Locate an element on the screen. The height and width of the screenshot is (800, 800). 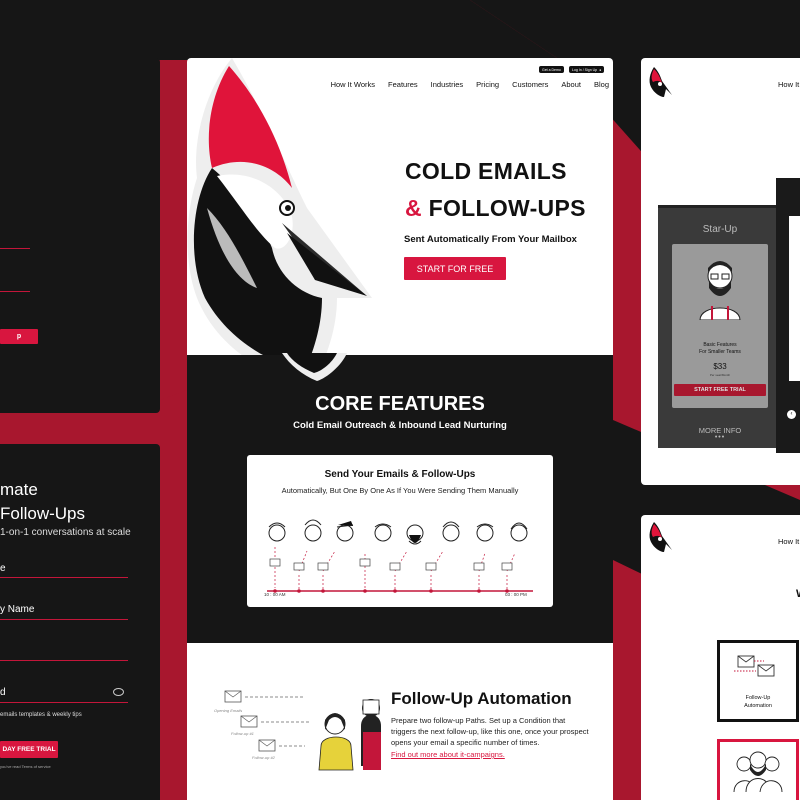
hero-title-line-2: & FOLLOW-UPS is located at coordinates (495, 208).